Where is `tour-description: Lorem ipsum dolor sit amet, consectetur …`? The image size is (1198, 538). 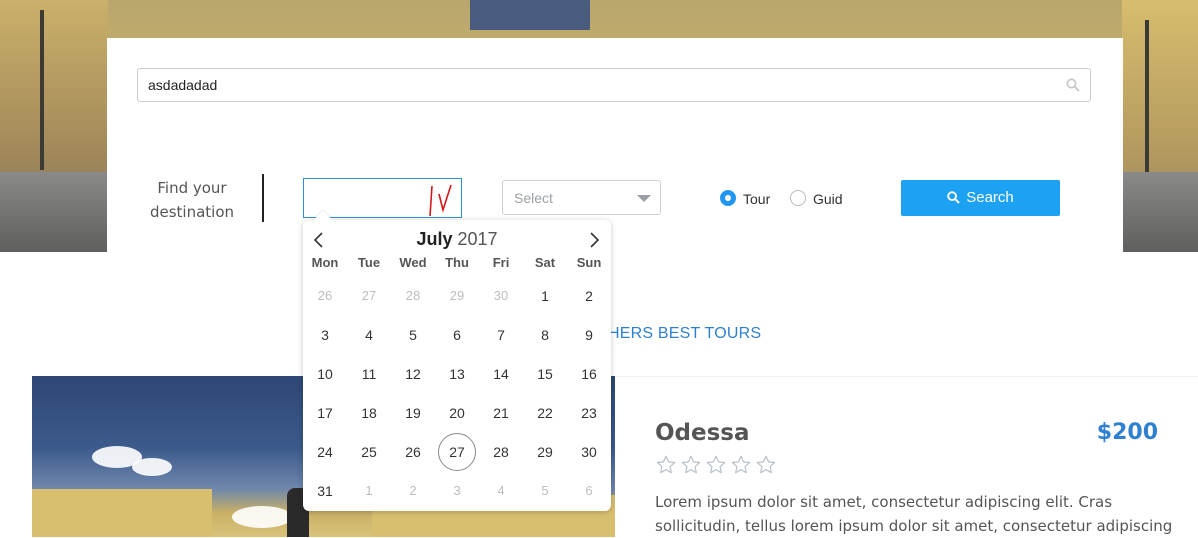
tour-description: Lorem ipsum dolor sit amet, consectetur … is located at coordinates (914, 514).